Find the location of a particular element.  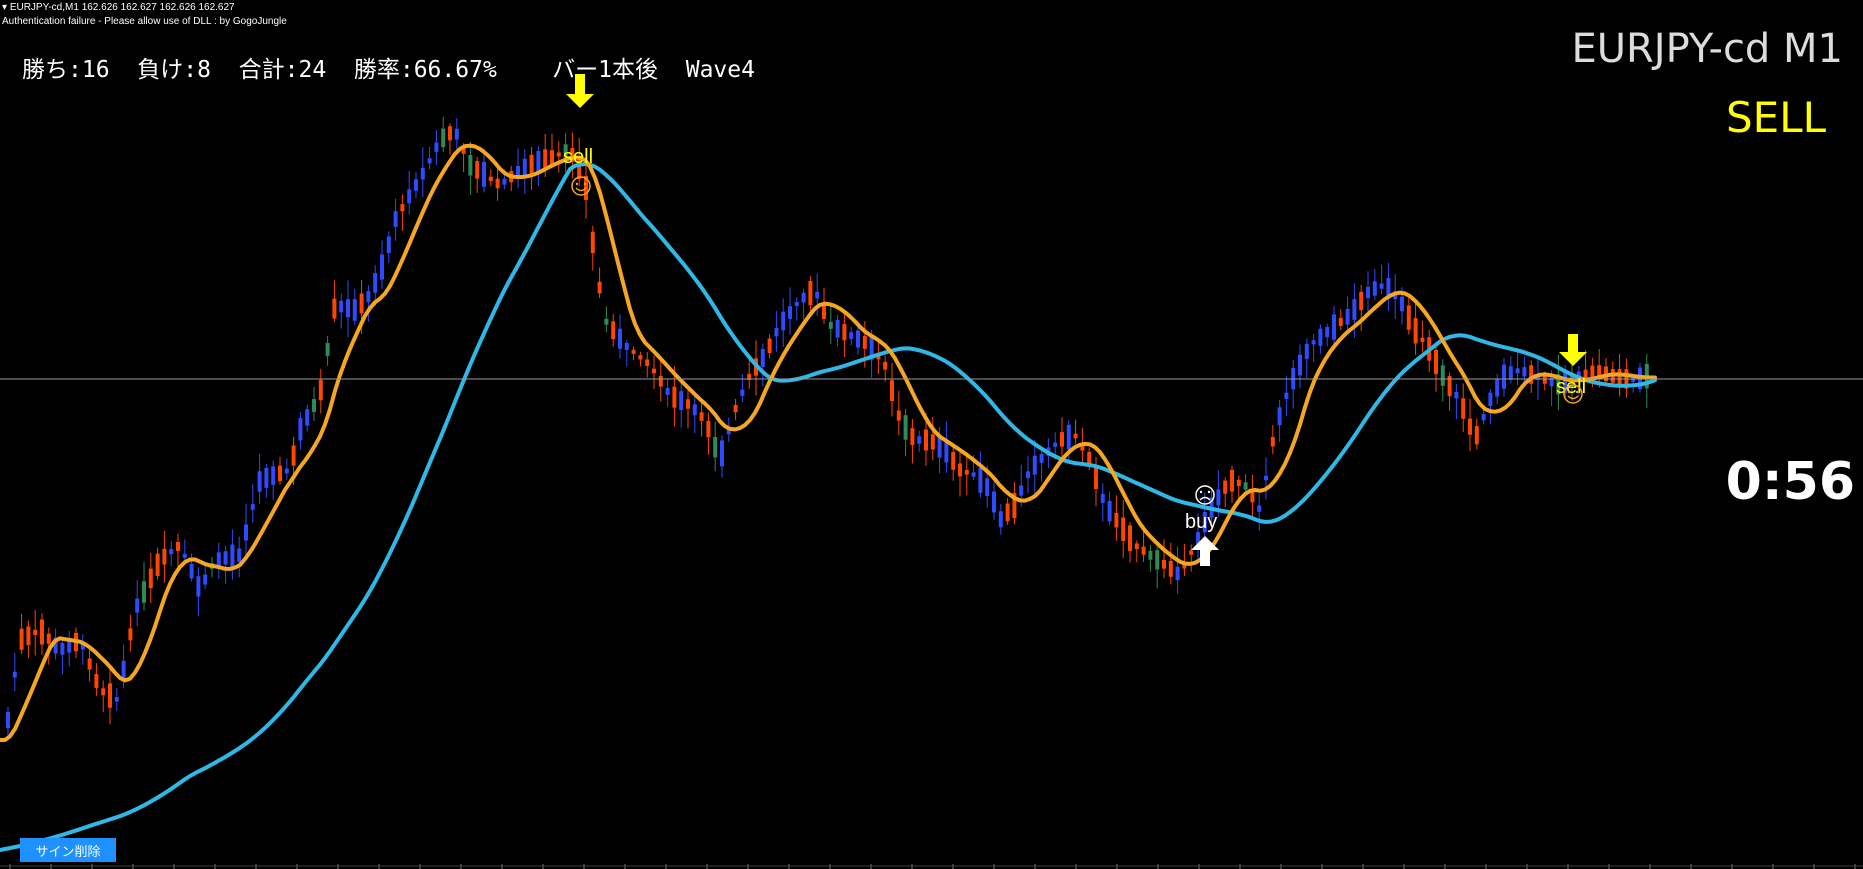

time-axis-ticks is located at coordinates (931, 866).